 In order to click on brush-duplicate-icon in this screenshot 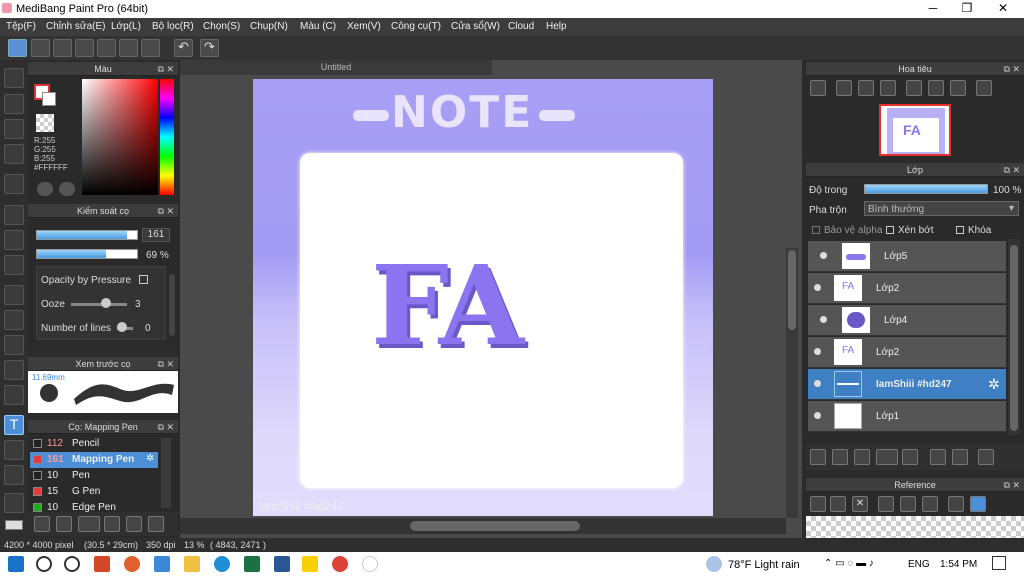, I will do `click(156, 524)`.